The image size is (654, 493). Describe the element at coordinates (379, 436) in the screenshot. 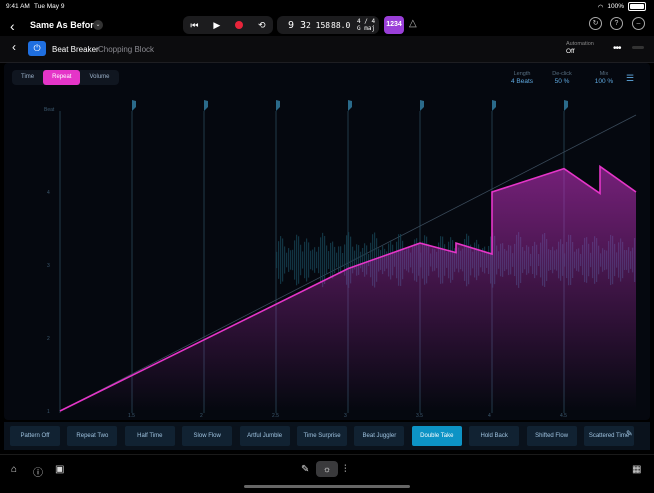

I see `pattern-button: Beat Juggler` at that location.